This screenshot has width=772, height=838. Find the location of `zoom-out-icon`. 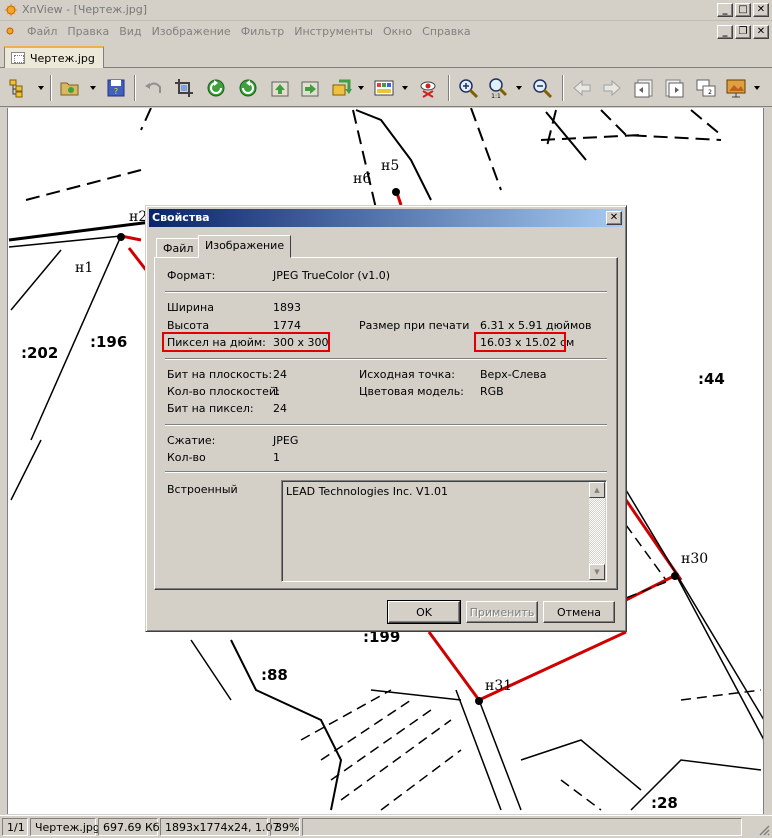

zoom-out-icon is located at coordinates (542, 88).